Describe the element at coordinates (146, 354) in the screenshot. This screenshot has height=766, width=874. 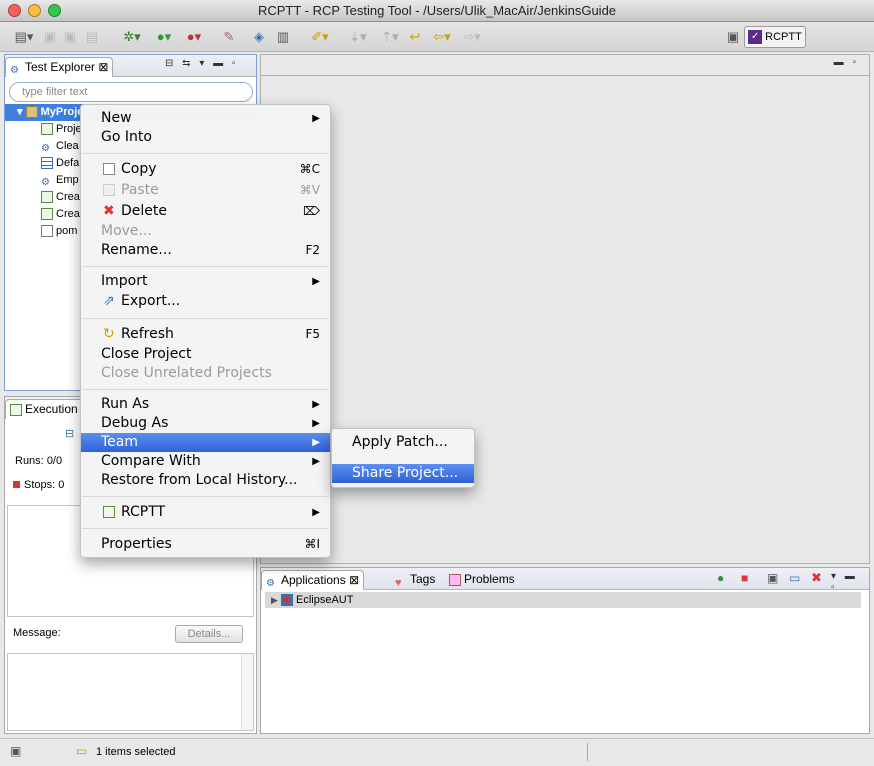
I see `menu-label: Close Project` at that location.